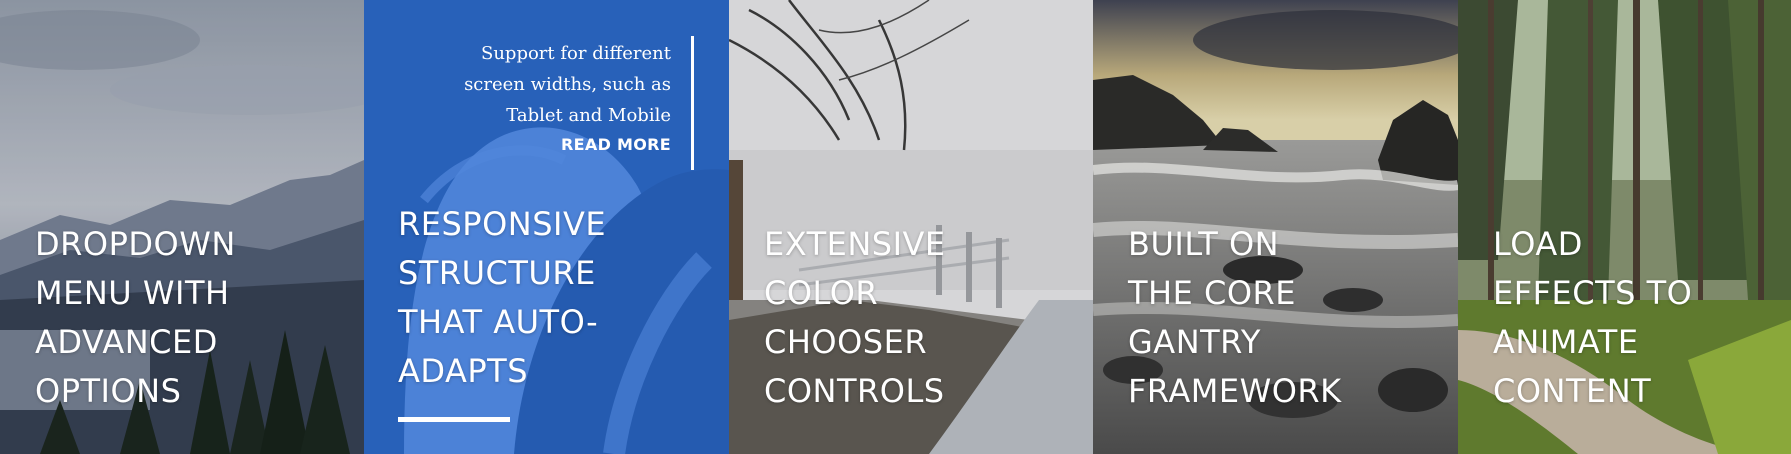  What do you see at coordinates (502, 297) in the screenshot?
I see `panel-title: RESPONSIVE STRUCTURE THAT AUTO- ADAPTS` at bounding box center [502, 297].